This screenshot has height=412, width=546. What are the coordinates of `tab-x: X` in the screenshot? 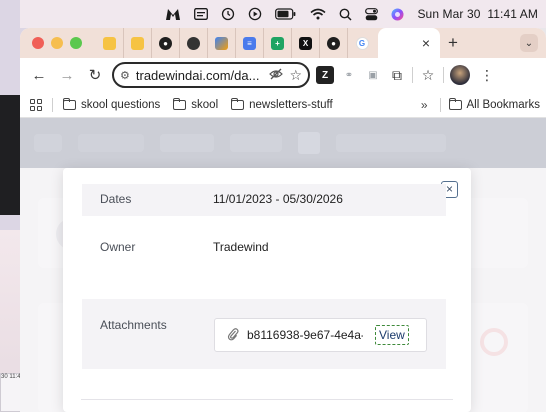 It's located at (306, 43).